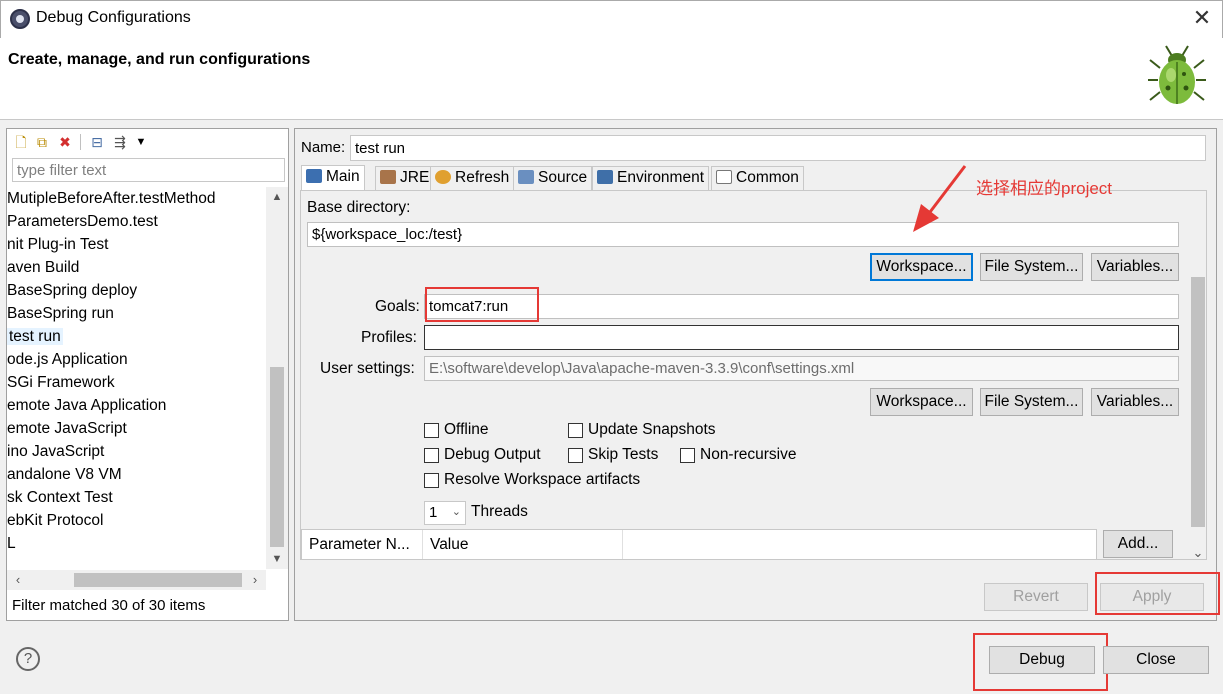 This screenshot has height=694, width=1223. What do you see at coordinates (743, 234) in the screenshot?
I see `base-directory-input` at bounding box center [743, 234].